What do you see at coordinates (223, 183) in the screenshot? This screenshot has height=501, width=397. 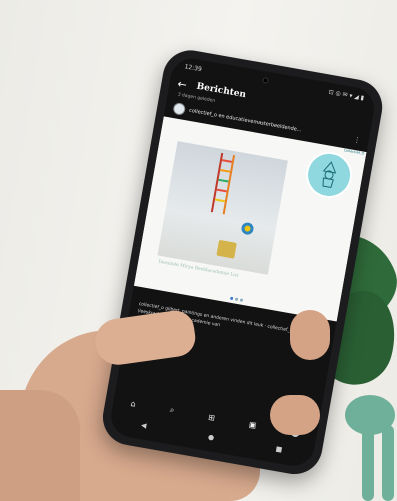 I see `rope-ladder` at bounding box center [223, 183].